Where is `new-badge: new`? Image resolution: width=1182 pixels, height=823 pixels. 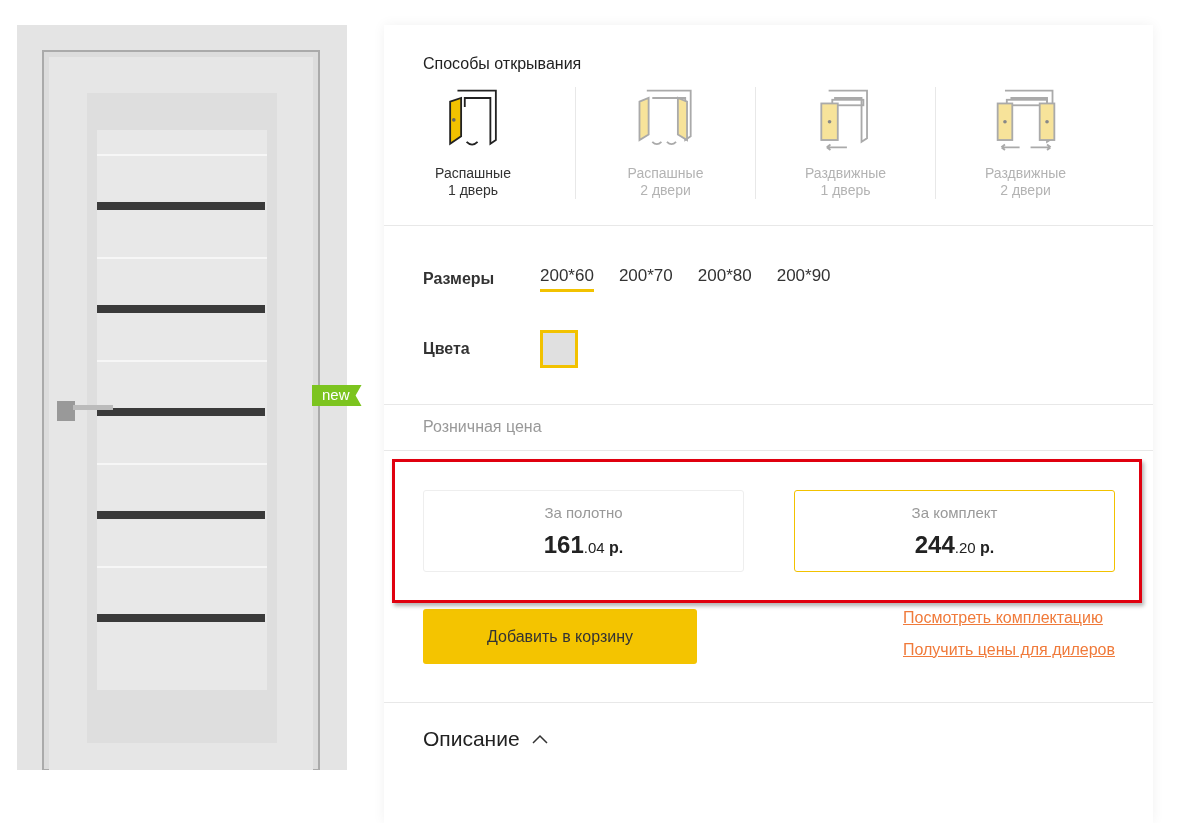
new-badge: new is located at coordinates (337, 395).